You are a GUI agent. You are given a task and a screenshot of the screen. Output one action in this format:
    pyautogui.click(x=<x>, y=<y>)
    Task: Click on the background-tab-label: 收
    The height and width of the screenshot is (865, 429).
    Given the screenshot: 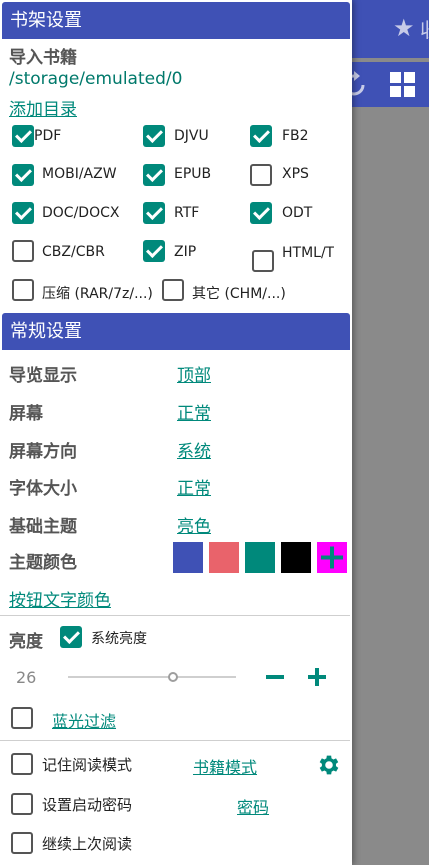 What is the action you would take?
    pyautogui.click(x=424, y=28)
    